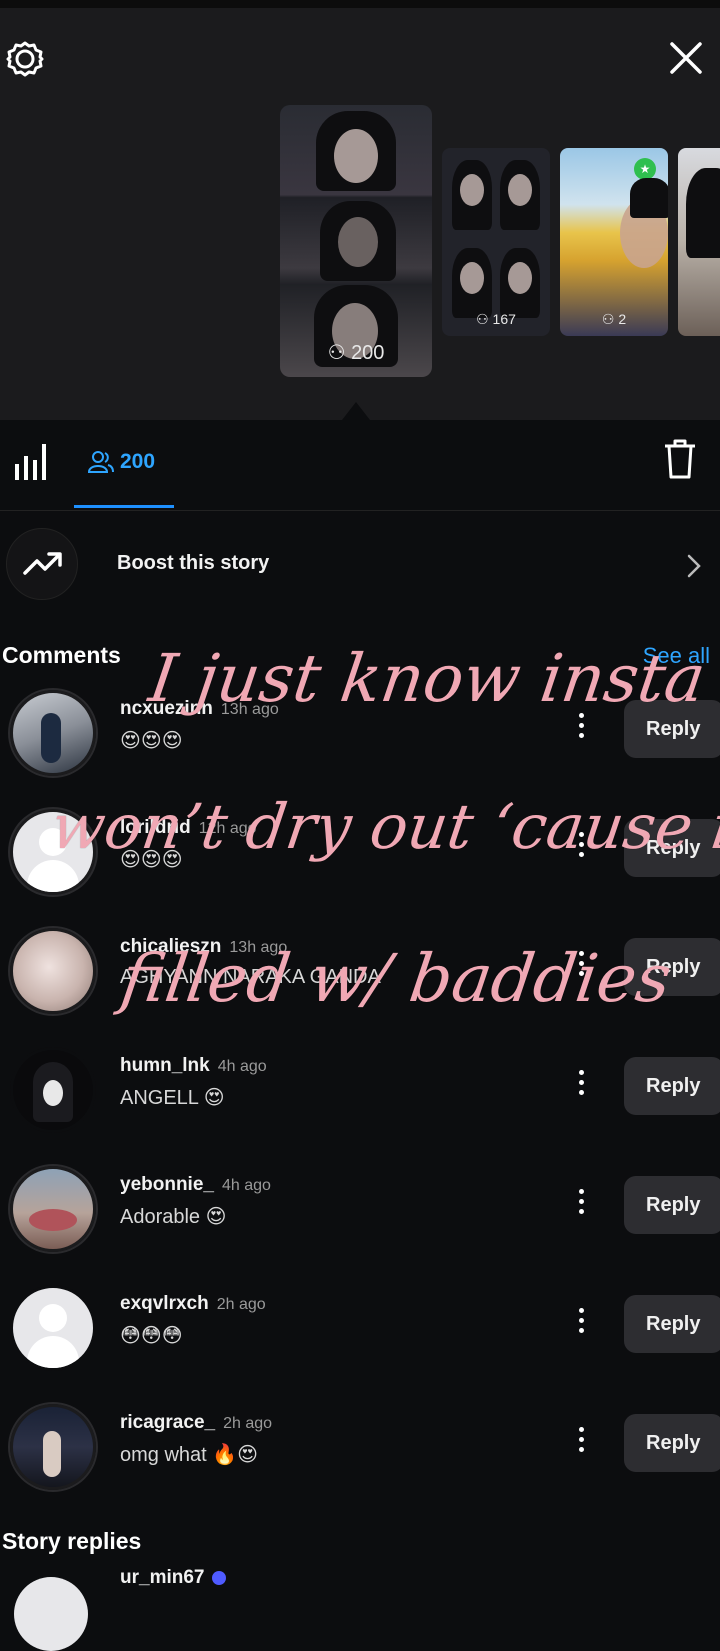  What do you see at coordinates (360, 1102) in the screenshot?
I see `comment-row: humn_lnk 4h ago ANGELL 😍 Reply` at bounding box center [360, 1102].